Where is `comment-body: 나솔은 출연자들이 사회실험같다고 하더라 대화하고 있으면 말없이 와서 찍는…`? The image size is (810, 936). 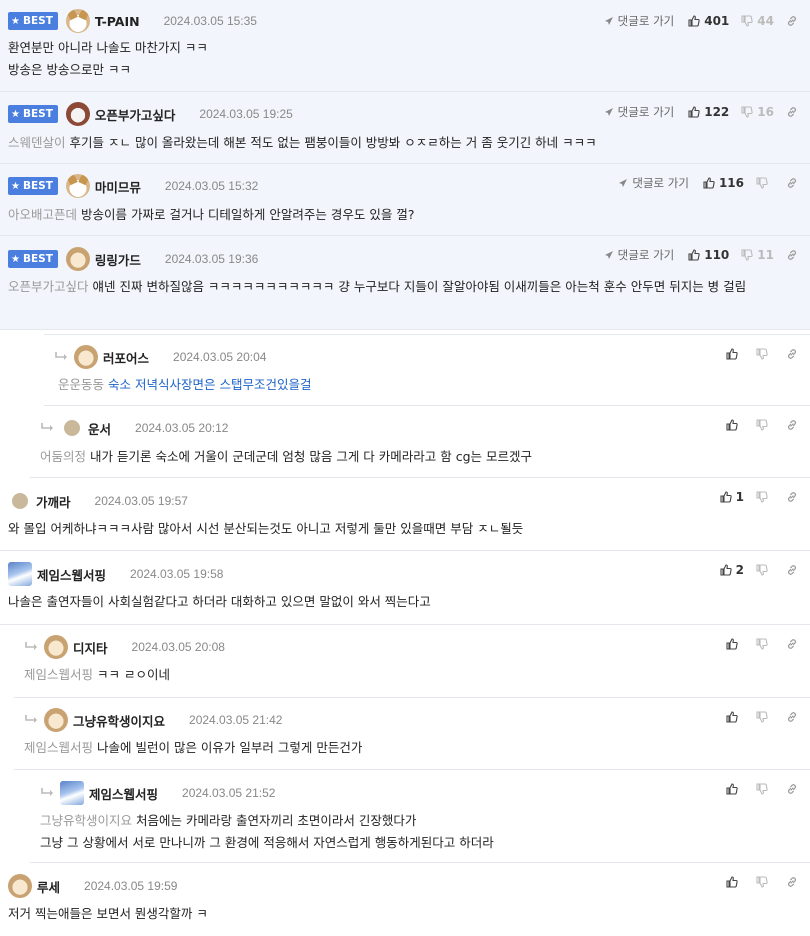 comment-body: 나솔은 출연자들이 사회실험같다고 하더라 대화하고 있으면 말없이 와서 찍는… is located at coordinates (219, 601).